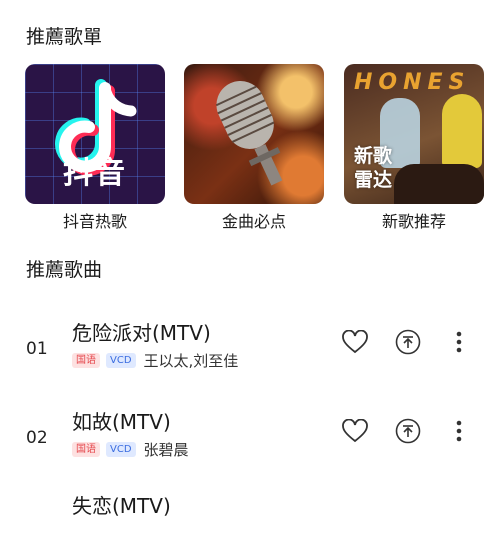 The height and width of the screenshot is (560, 500). I want to click on playlist-name: 抖音热歌, so click(94, 221).